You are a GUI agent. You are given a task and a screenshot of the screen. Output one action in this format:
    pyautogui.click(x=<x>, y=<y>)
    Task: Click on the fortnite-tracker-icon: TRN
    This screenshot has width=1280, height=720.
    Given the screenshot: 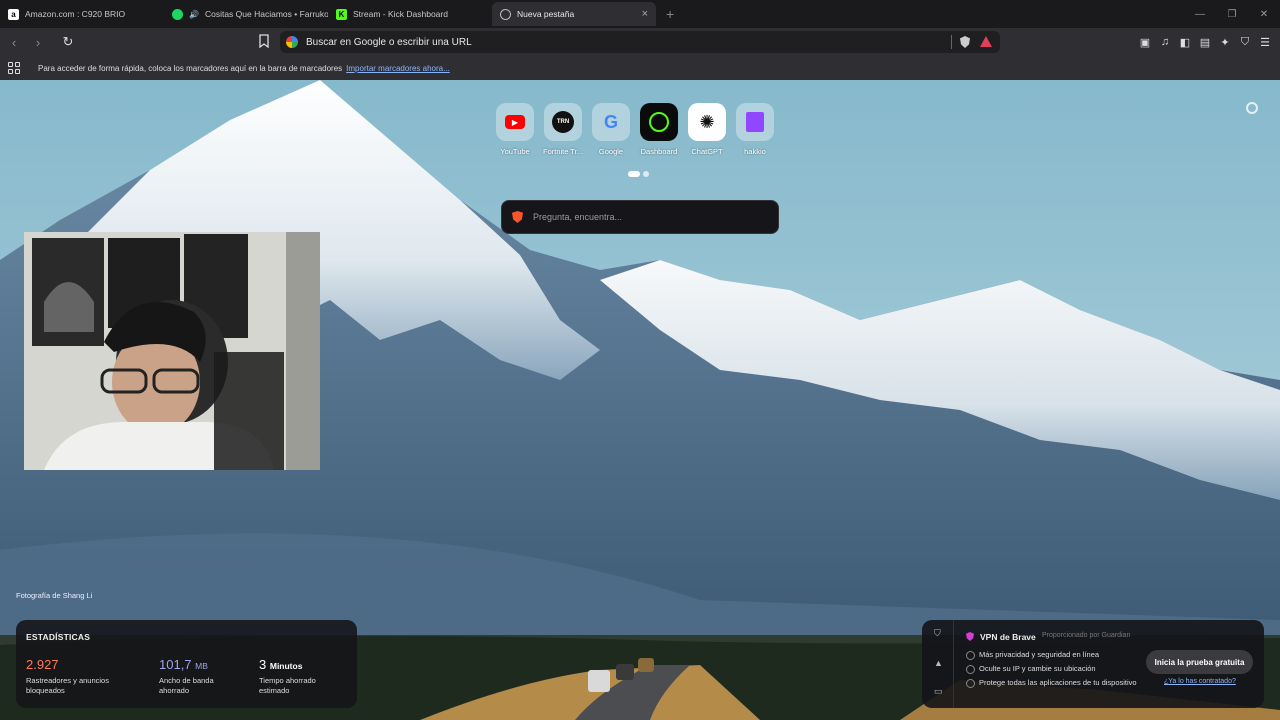 What is the action you would take?
    pyautogui.click(x=563, y=122)
    